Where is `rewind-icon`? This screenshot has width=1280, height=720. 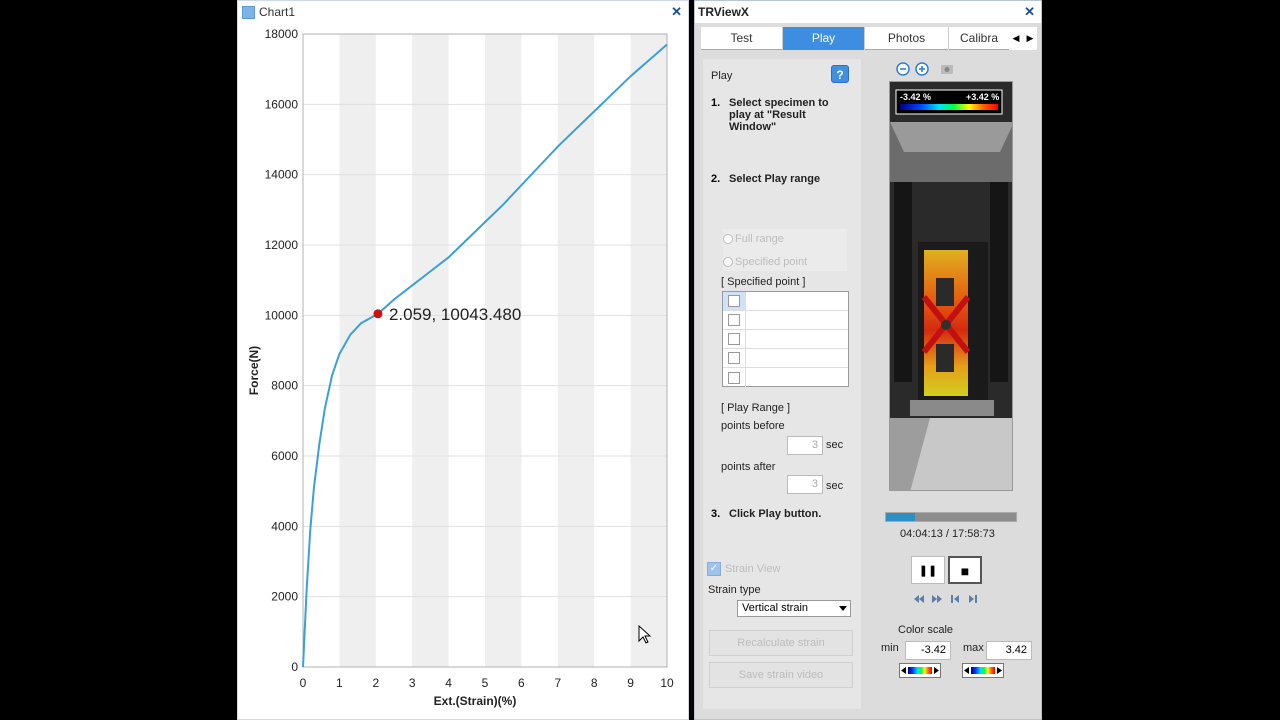 rewind-icon is located at coordinates (919, 599).